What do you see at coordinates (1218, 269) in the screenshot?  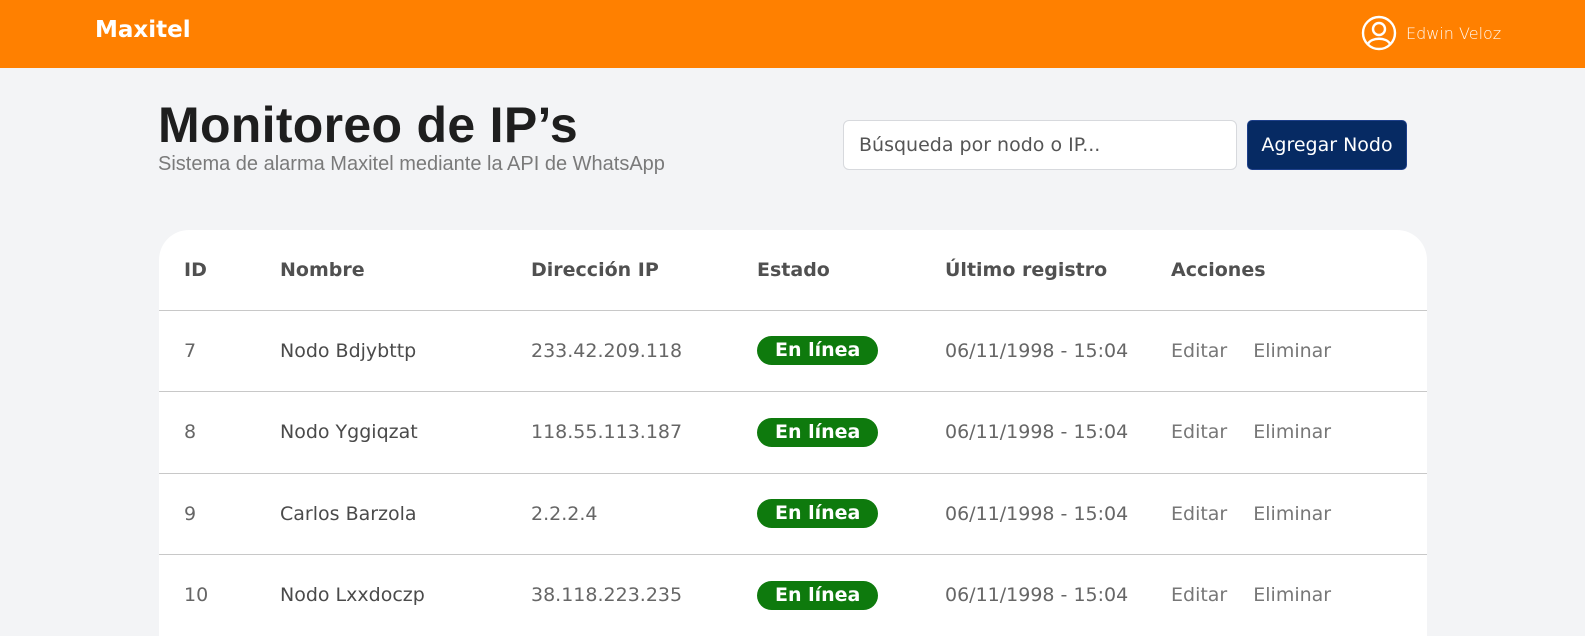 I see `column-header-actions: Acciones` at bounding box center [1218, 269].